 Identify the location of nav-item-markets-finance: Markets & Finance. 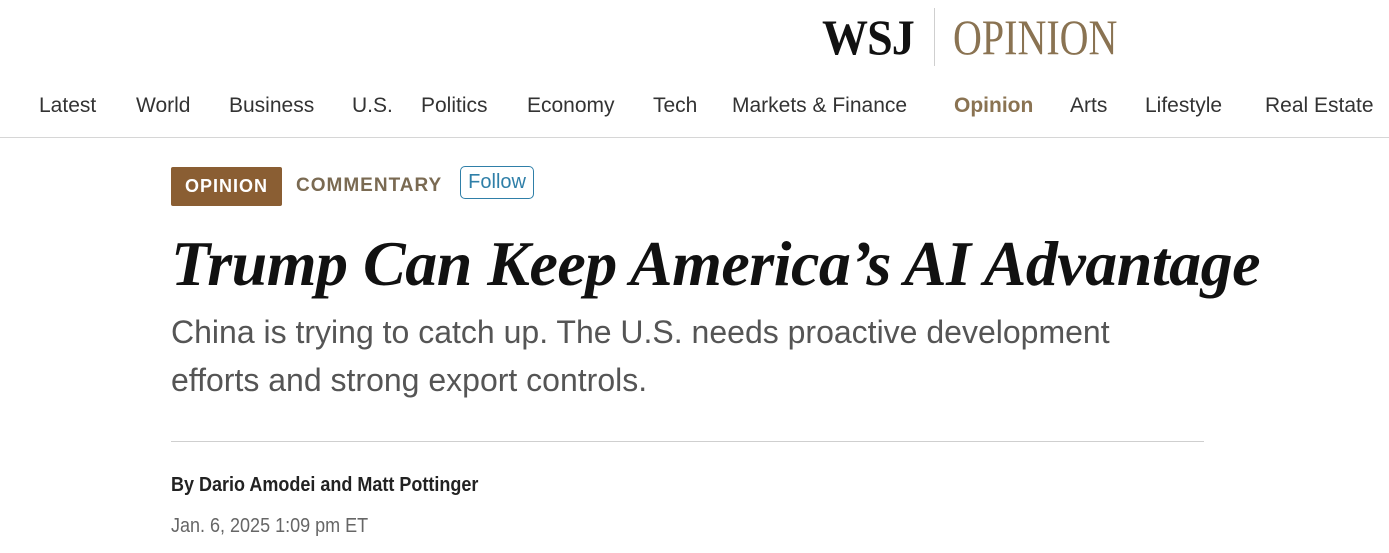
(819, 106).